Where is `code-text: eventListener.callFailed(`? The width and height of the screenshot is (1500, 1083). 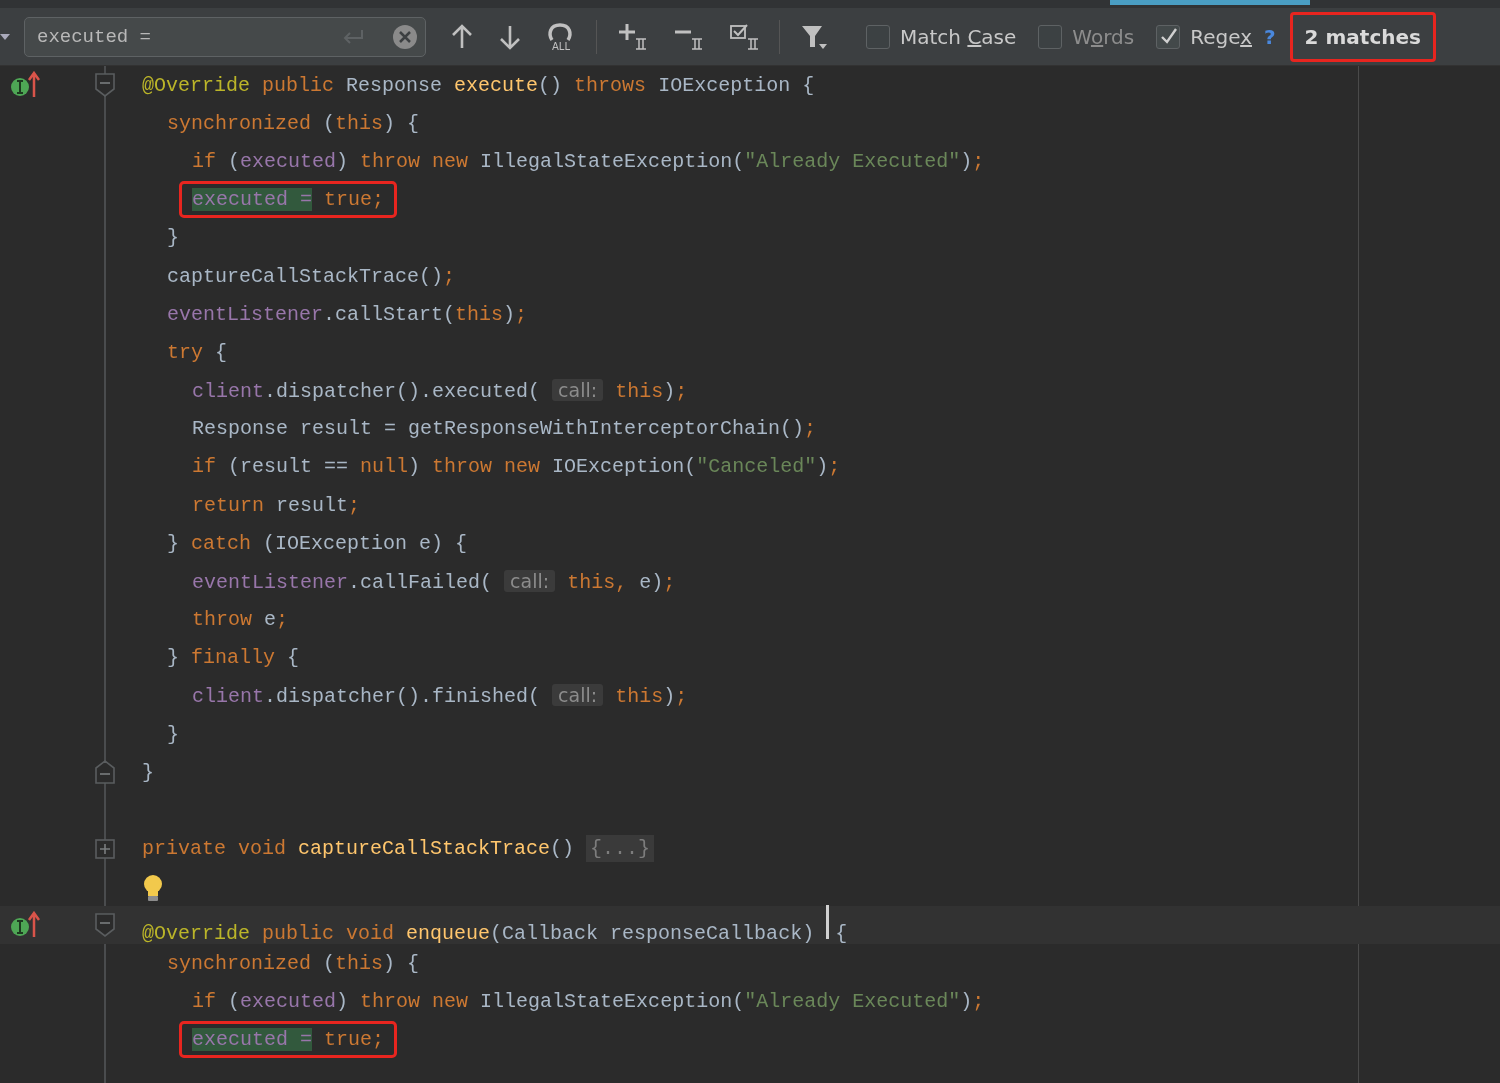 code-text: eventListener.callFailed( is located at coordinates (343, 582).